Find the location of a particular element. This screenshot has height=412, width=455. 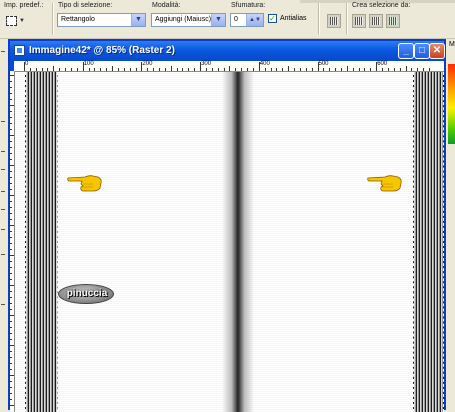

pinuccia-badge: pinuccia is located at coordinates (86, 294).